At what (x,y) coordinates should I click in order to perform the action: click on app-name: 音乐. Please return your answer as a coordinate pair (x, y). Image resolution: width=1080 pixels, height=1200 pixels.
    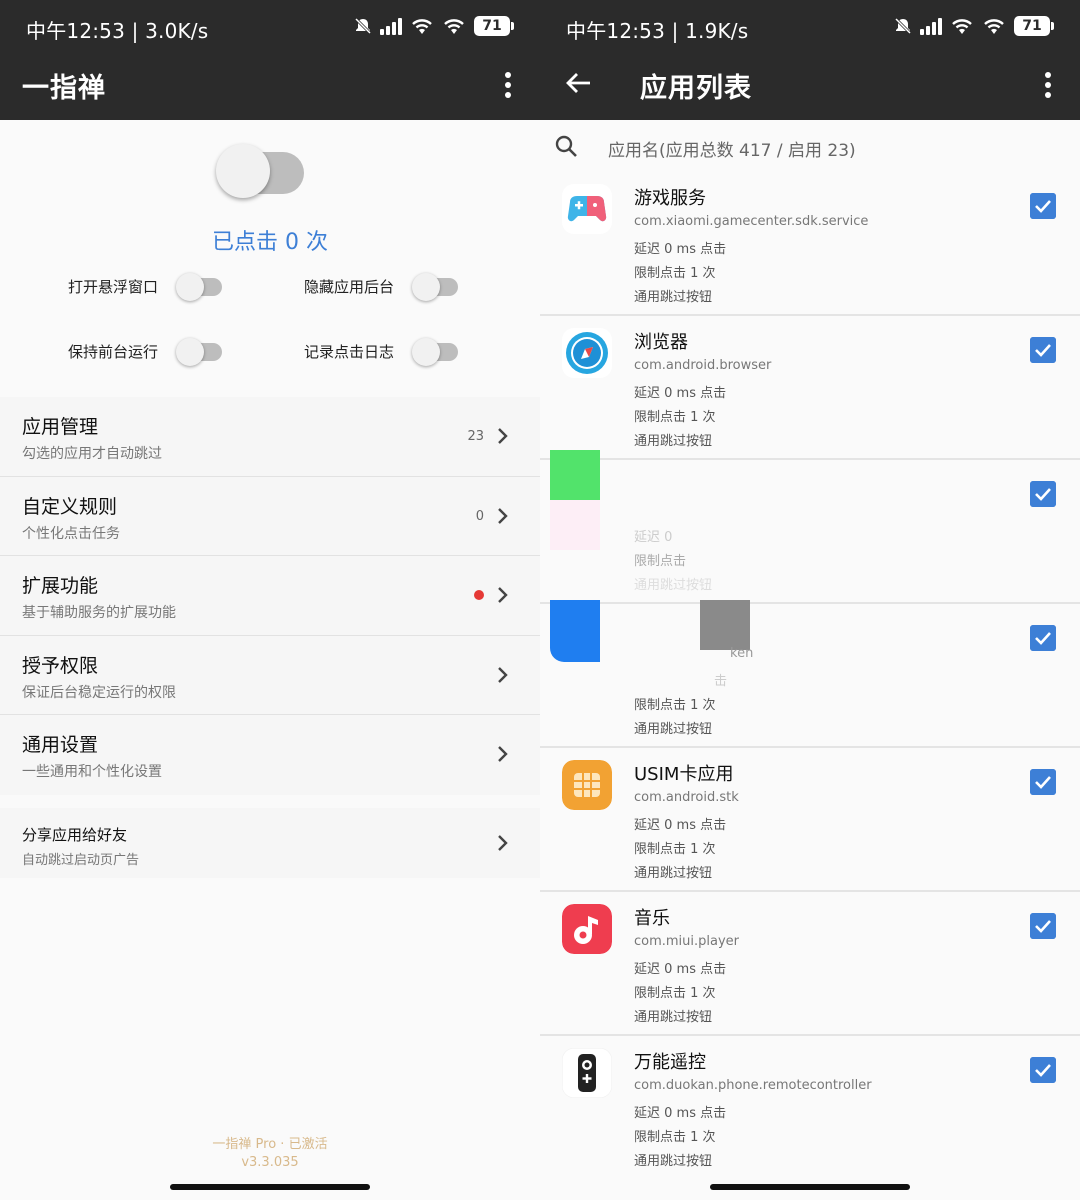
    Looking at the image, I should click on (652, 917).